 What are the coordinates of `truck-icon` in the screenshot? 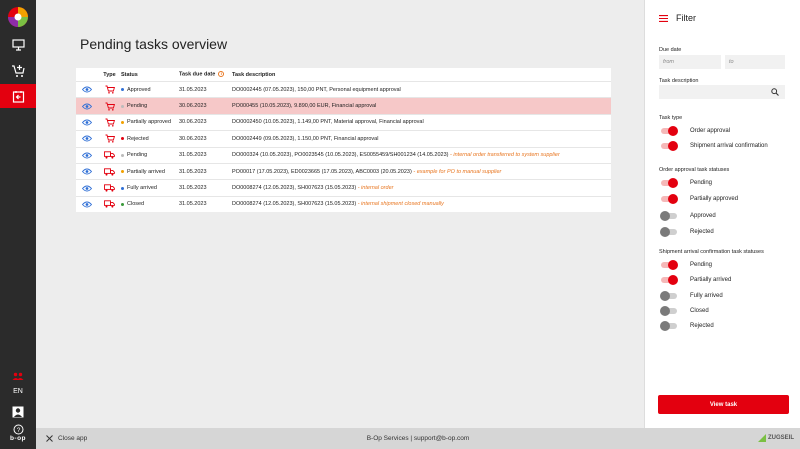 It's located at (109, 155).